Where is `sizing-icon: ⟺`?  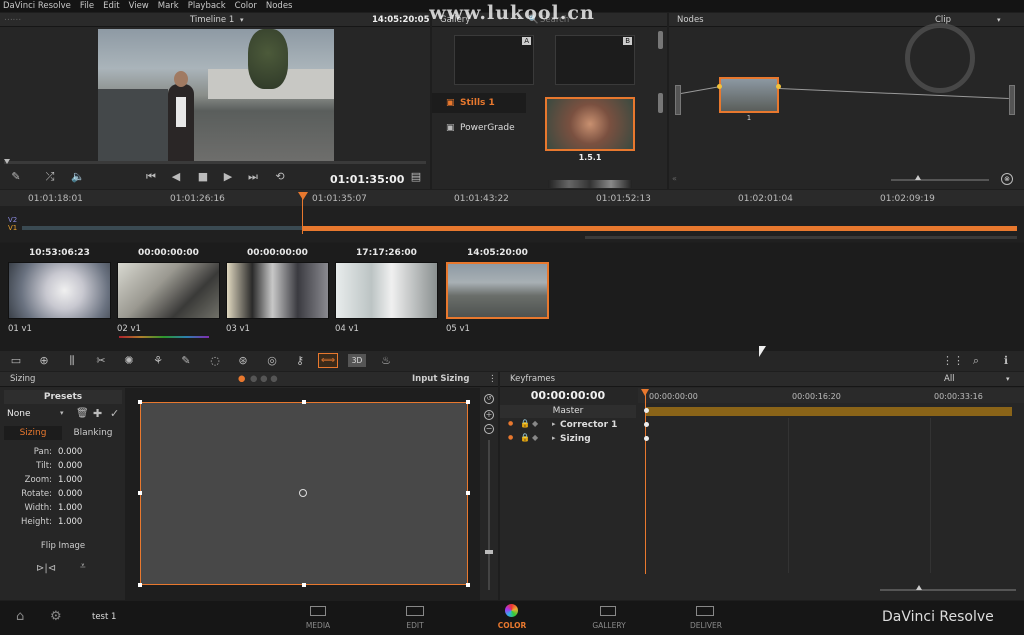 sizing-icon: ⟺ is located at coordinates (328, 360).